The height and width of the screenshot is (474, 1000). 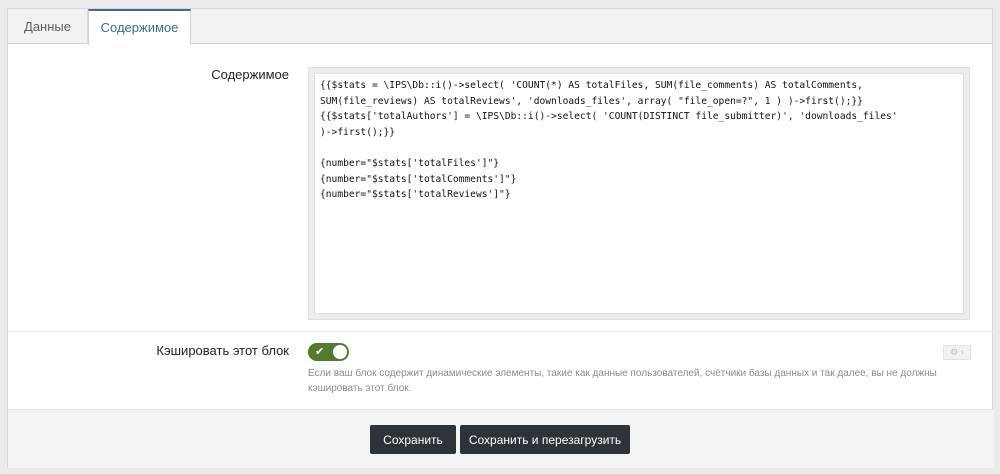 What do you see at coordinates (418, 179) in the screenshot?
I see `code-line: {number="$stats['totalComments']"}` at bounding box center [418, 179].